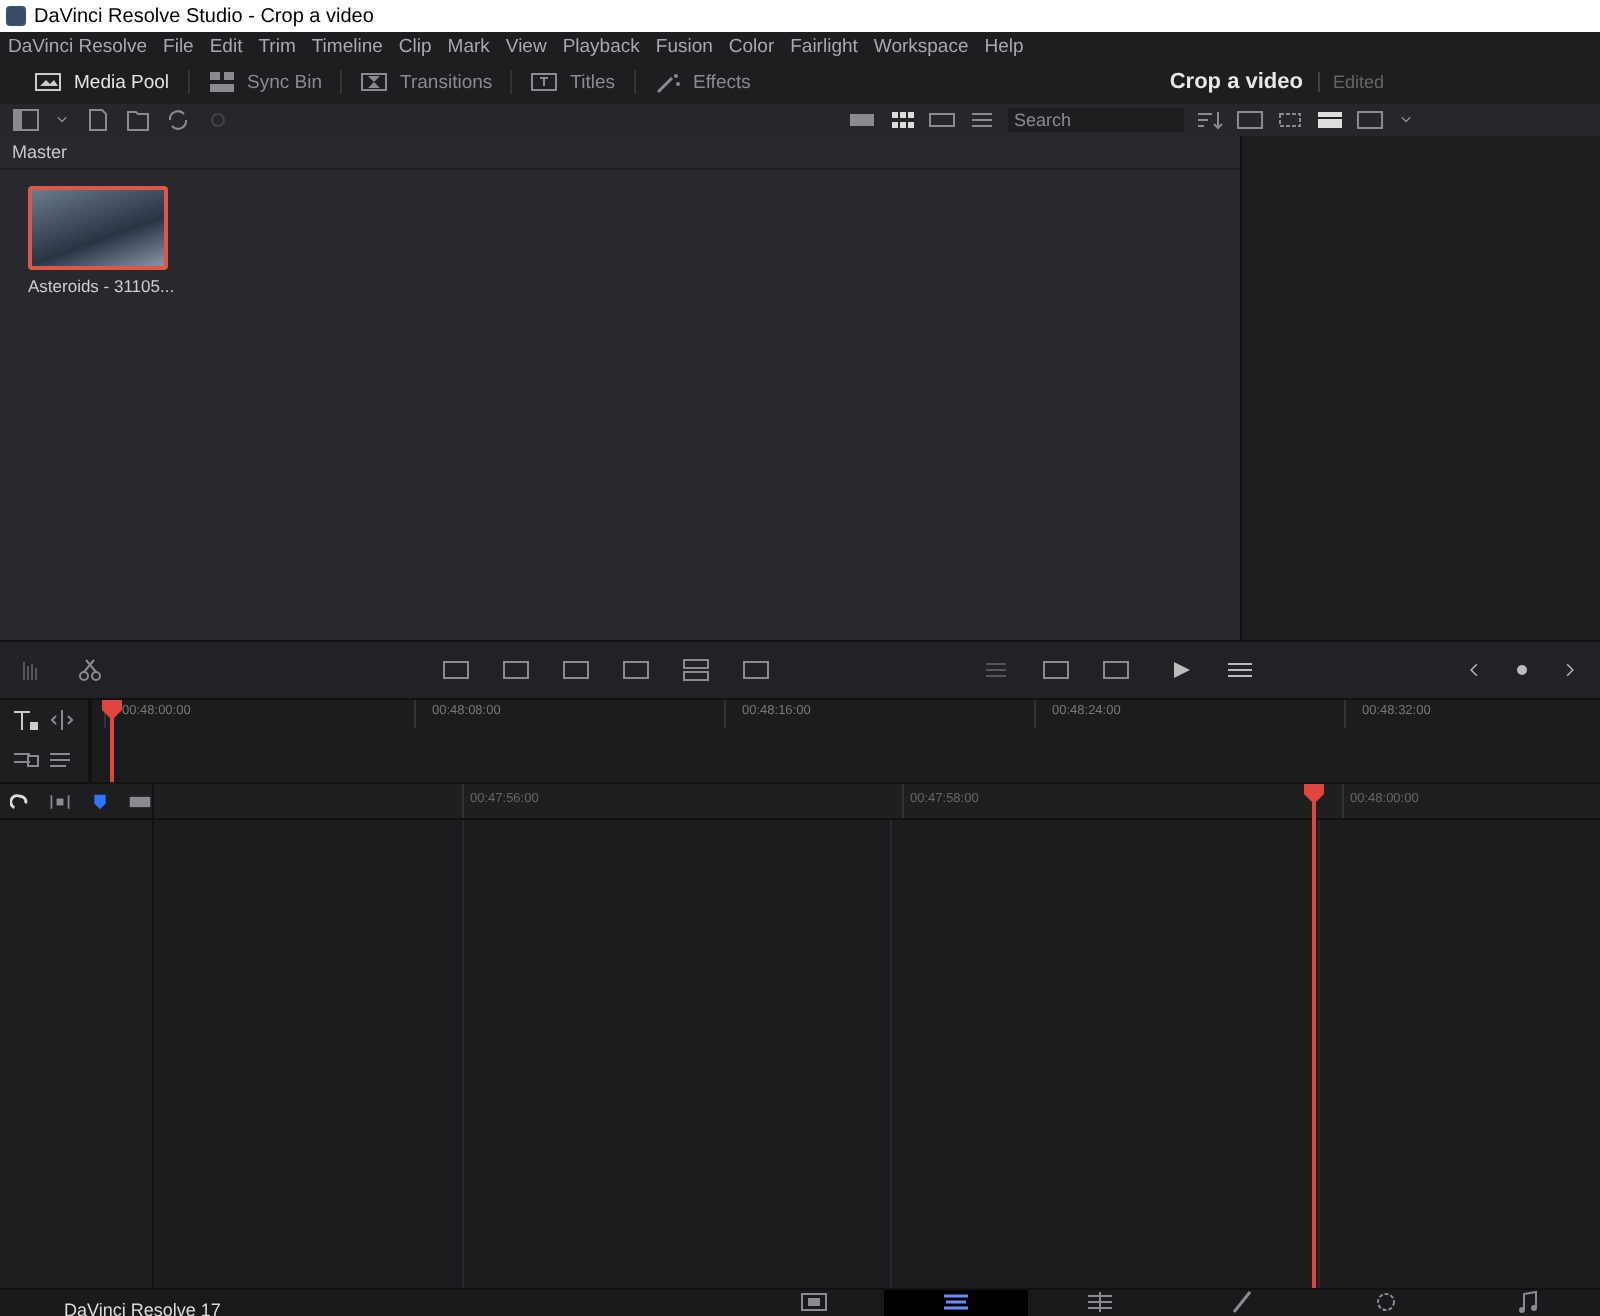 This screenshot has height=1316, width=1600. Describe the element at coordinates (468, 46) in the screenshot. I see `menu-item: Mark` at that location.